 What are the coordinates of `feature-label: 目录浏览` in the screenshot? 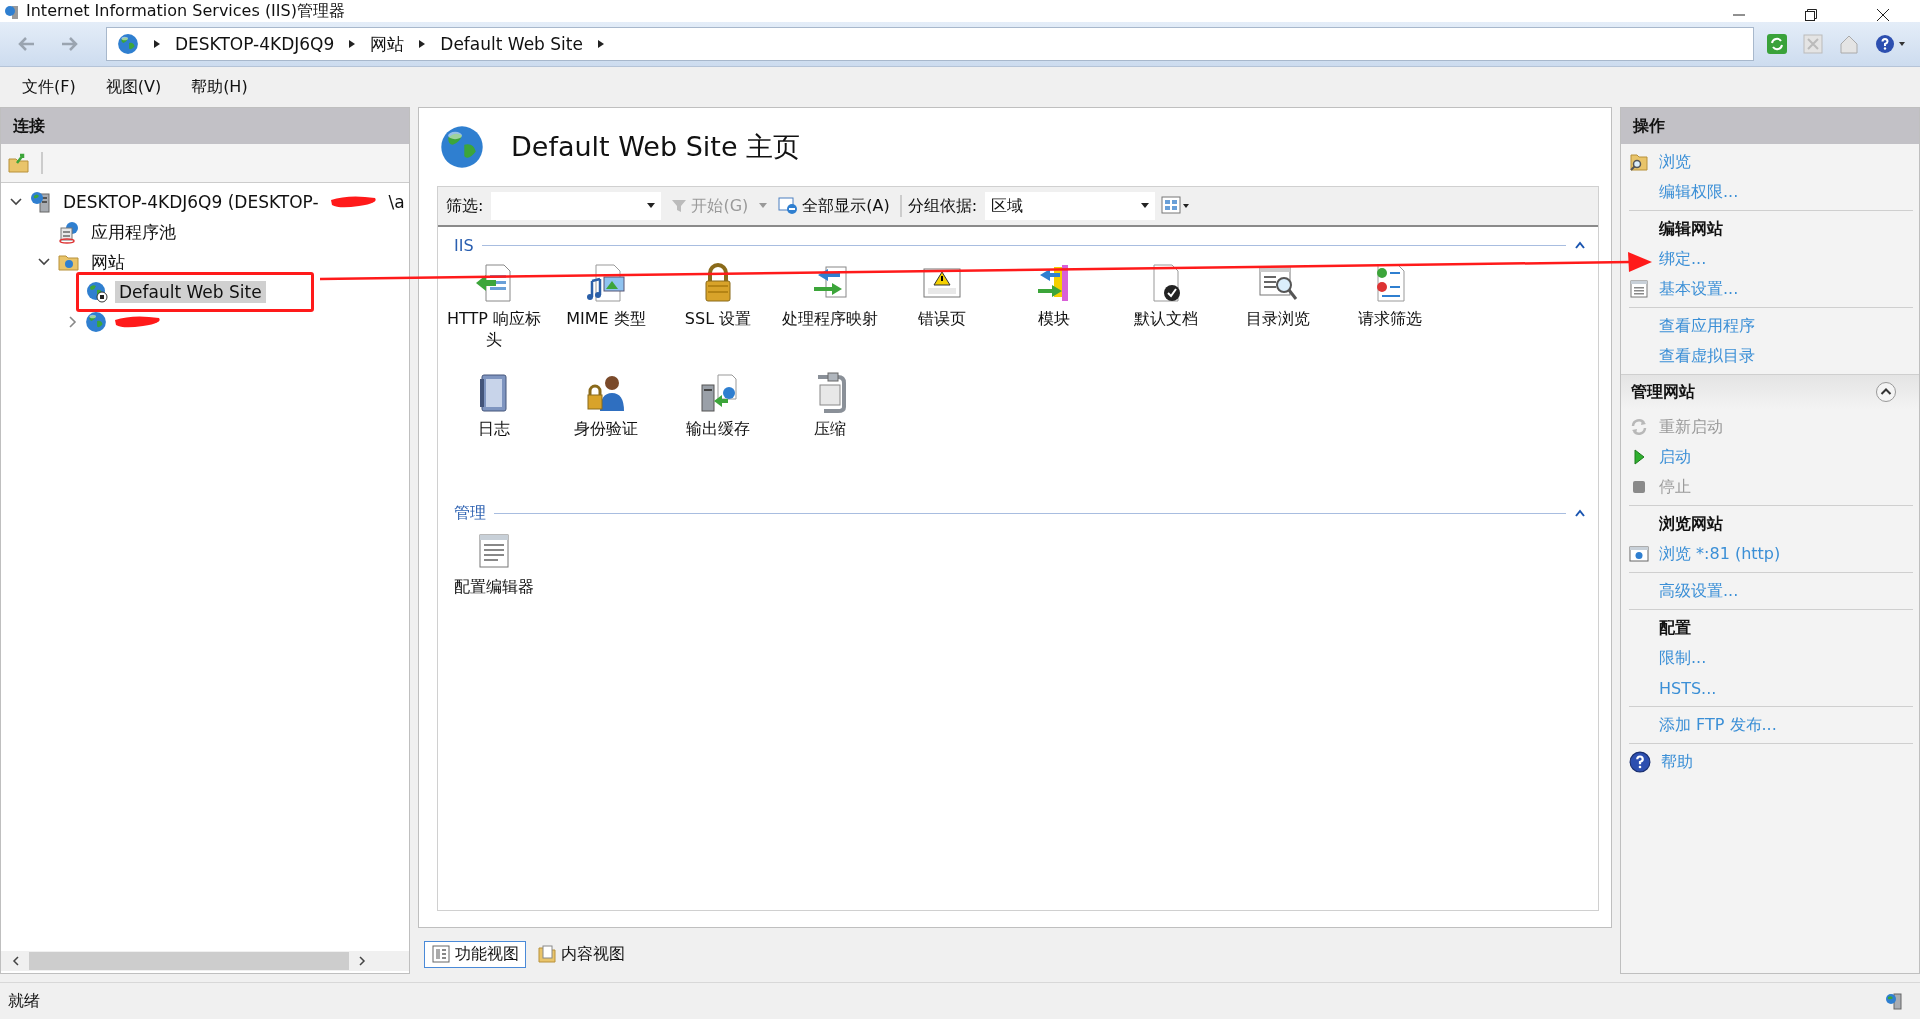 It's located at (1278, 319).